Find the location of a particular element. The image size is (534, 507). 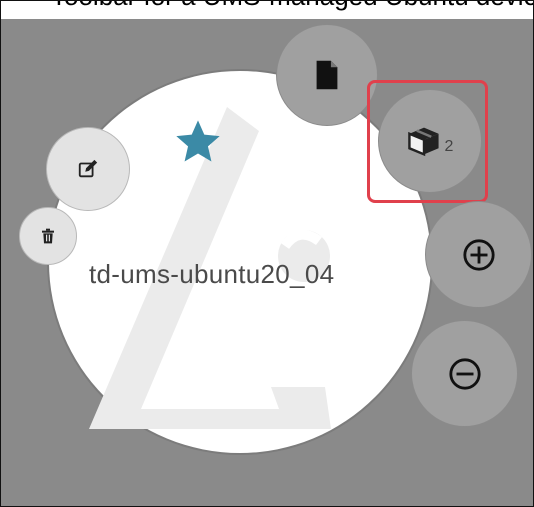

pencil-square-icon is located at coordinates (88, 168).